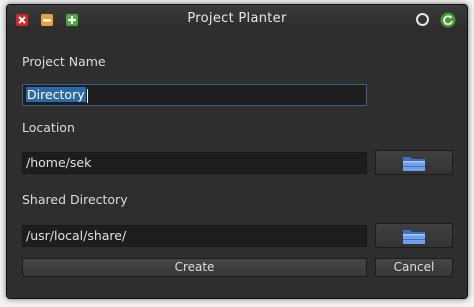 The image size is (474, 307). I want to click on location-input: /home/sek, so click(194, 163).